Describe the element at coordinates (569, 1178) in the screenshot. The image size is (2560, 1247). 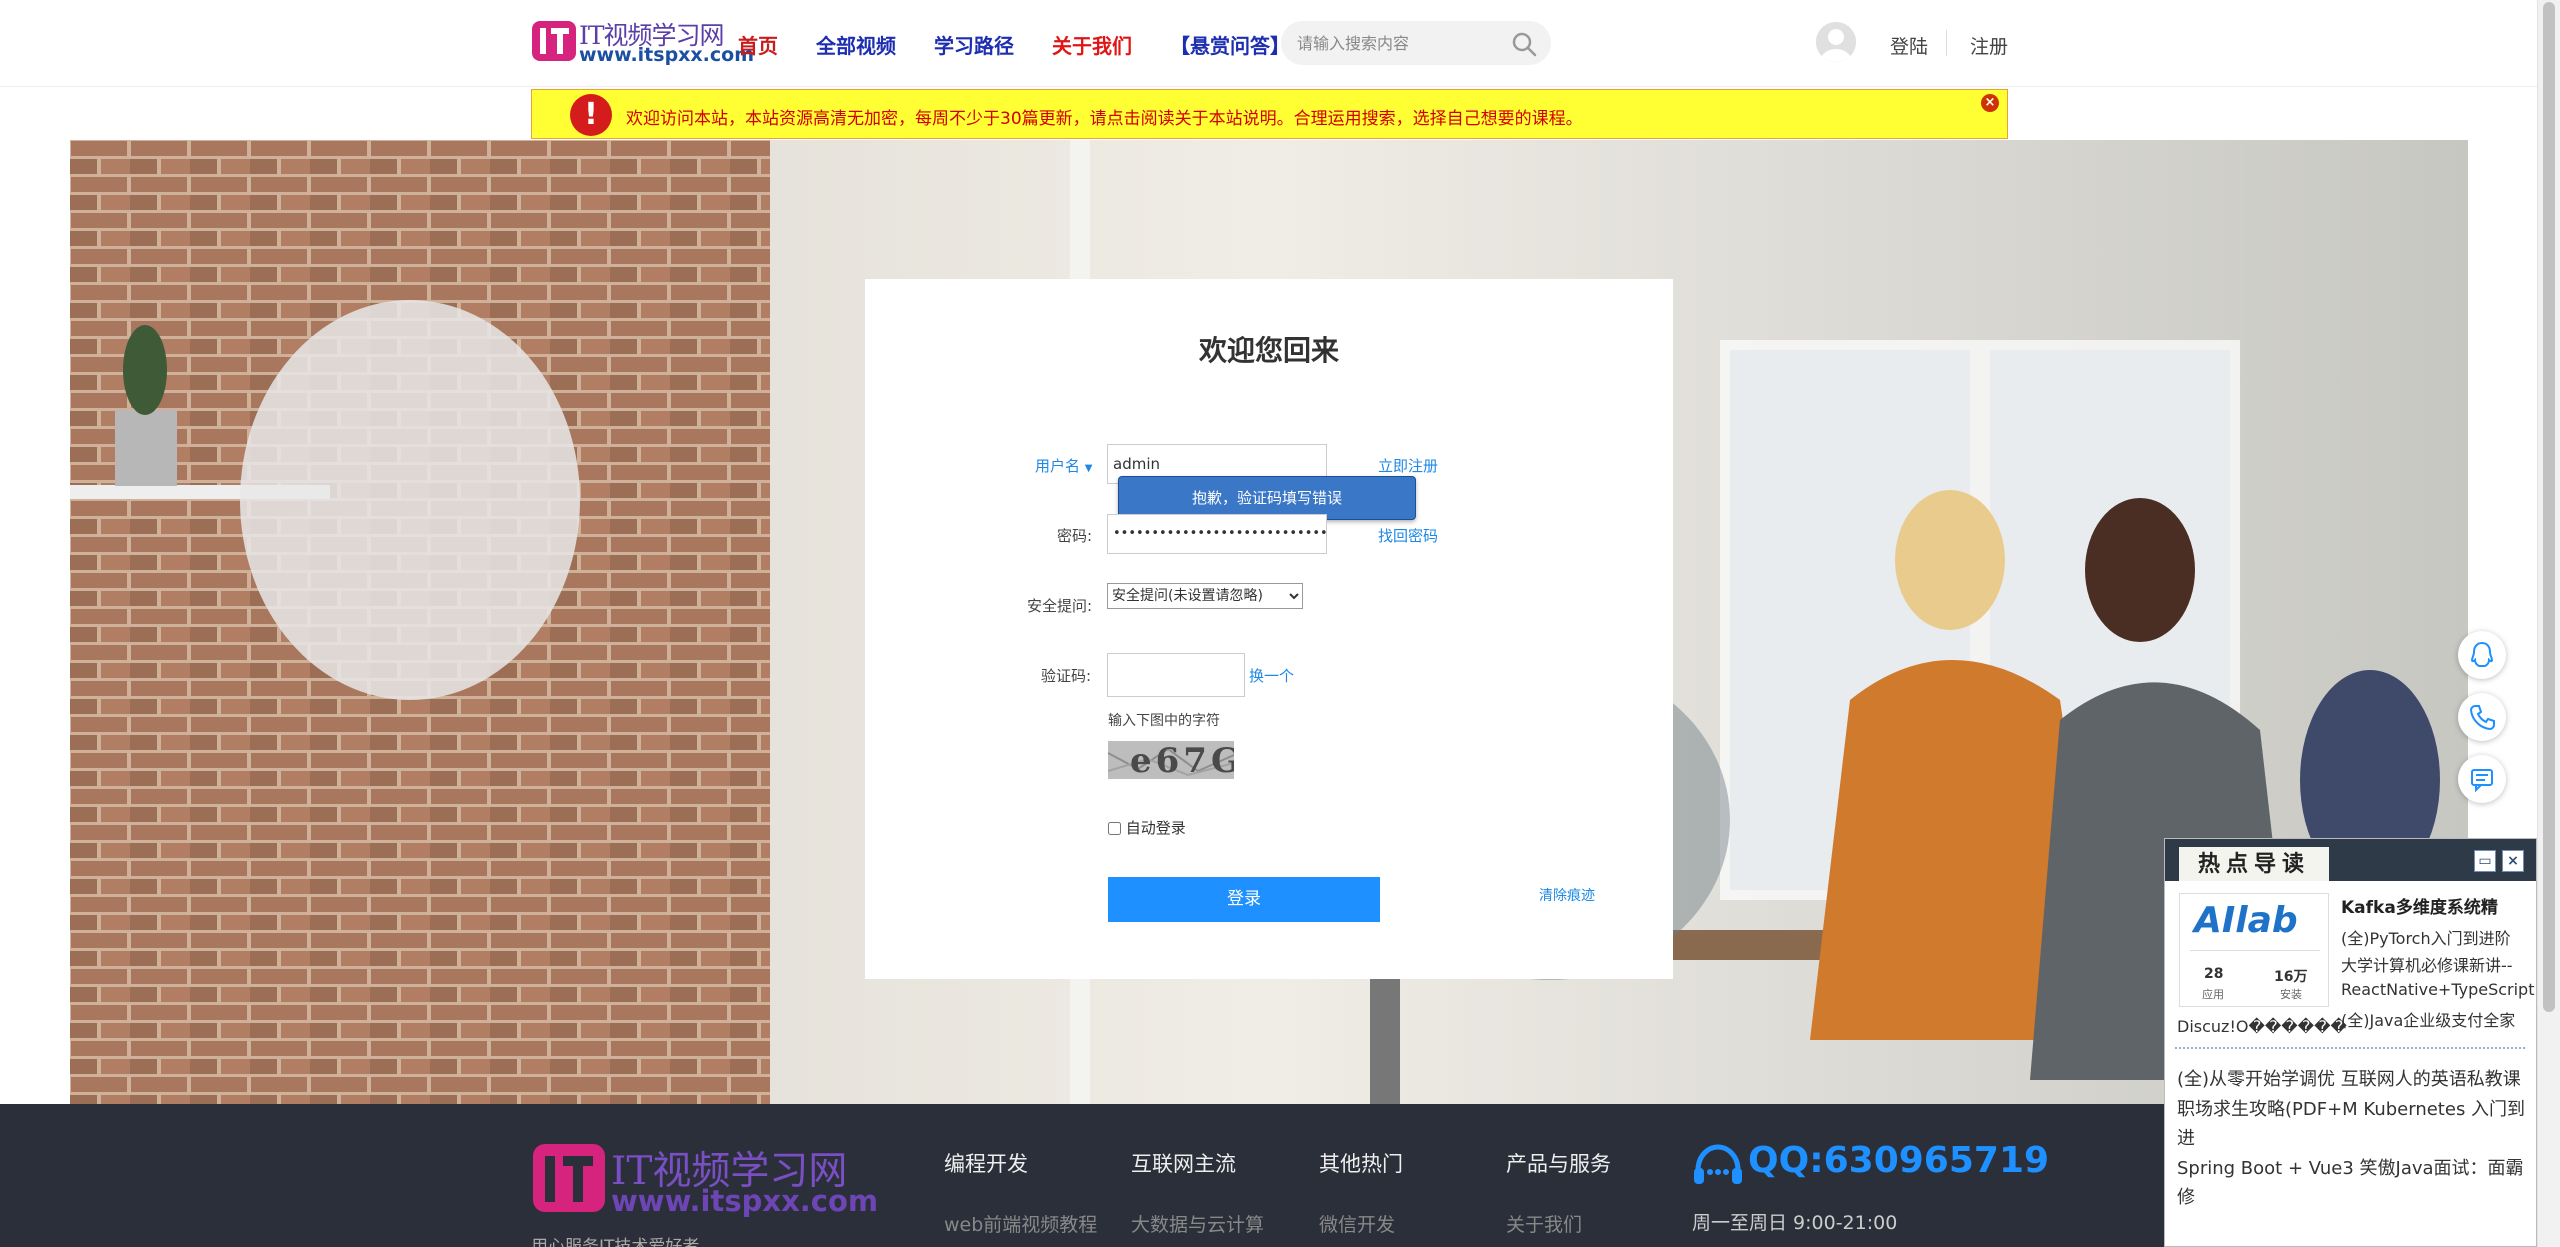
I see `footer-logo-icon` at that location.